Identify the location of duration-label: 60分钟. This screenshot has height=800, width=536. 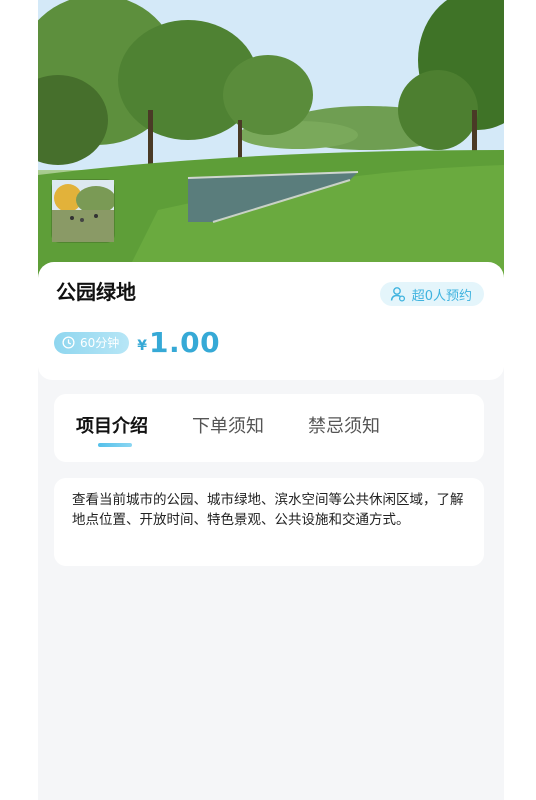
(100, 343).